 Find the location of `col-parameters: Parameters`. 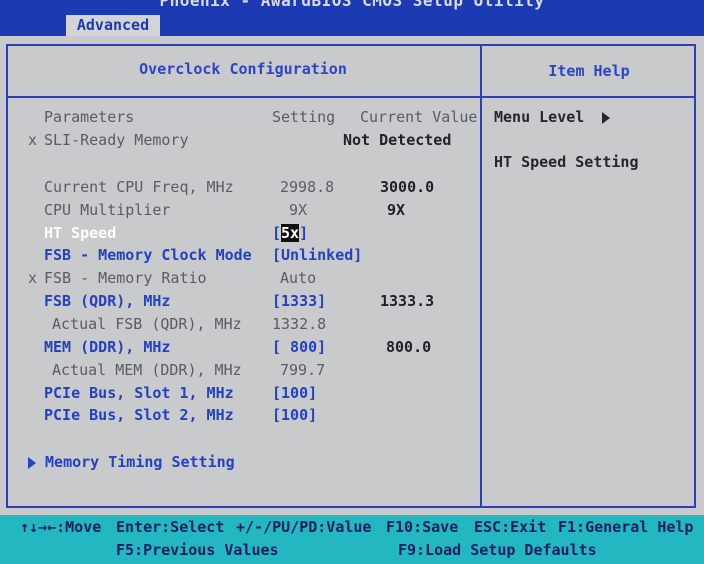

col-parameters: Parameters is located at coordinates (89, 117).